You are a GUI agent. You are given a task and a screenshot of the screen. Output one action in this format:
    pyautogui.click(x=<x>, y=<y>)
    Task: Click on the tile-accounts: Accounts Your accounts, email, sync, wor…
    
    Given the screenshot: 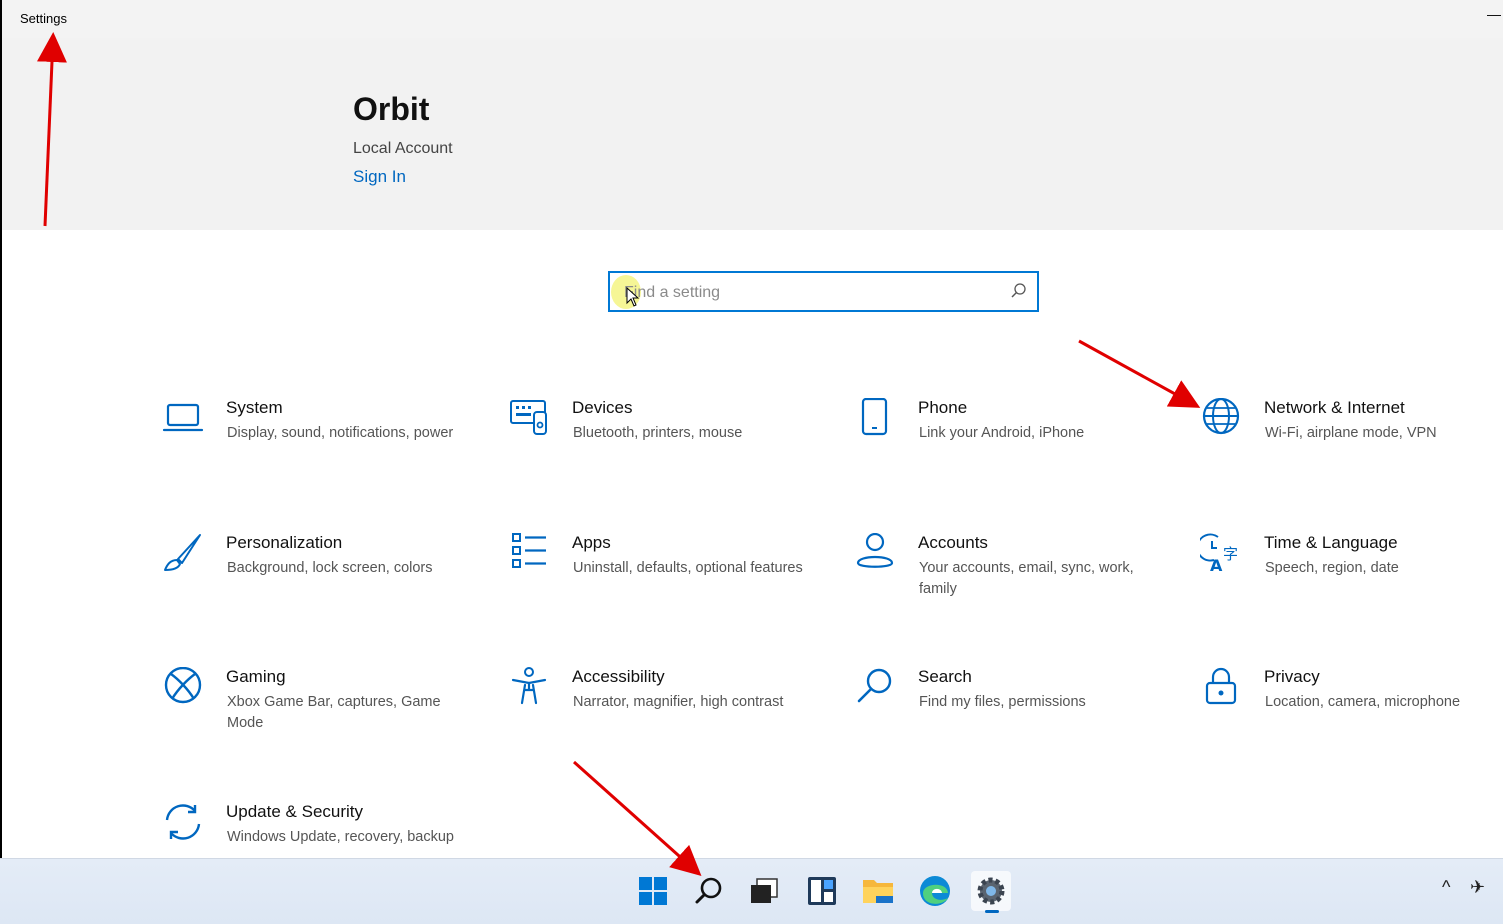 What is the action you would take?
    pyautogui.click(x=1014, y=583)
    